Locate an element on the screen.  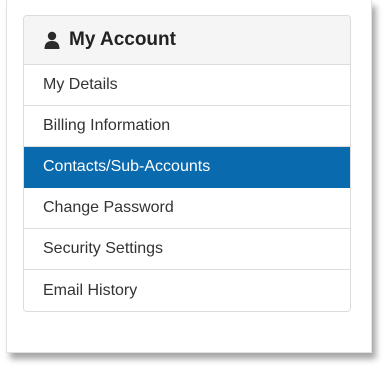
menu-item-billing-information: Billing Information is located at coordinates (187, 126).